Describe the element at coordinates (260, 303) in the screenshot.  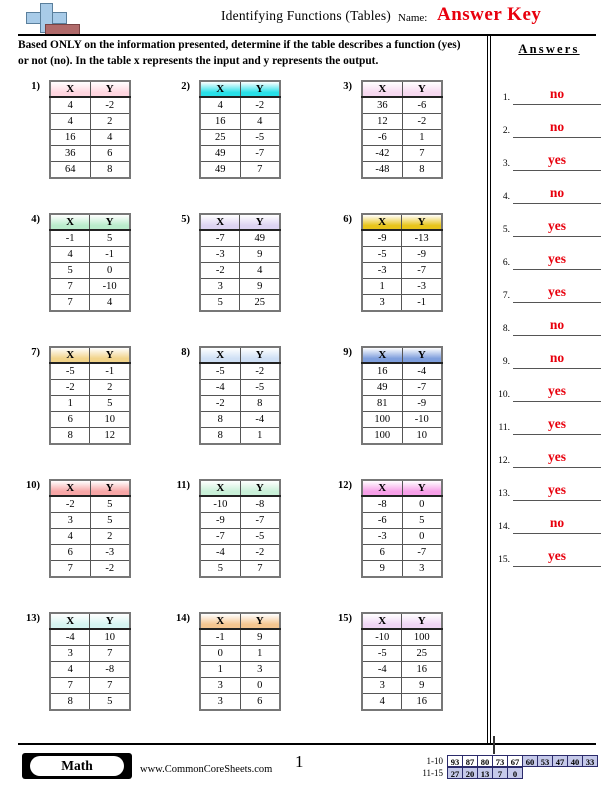
I see `y-value-cell: 25` at that location.